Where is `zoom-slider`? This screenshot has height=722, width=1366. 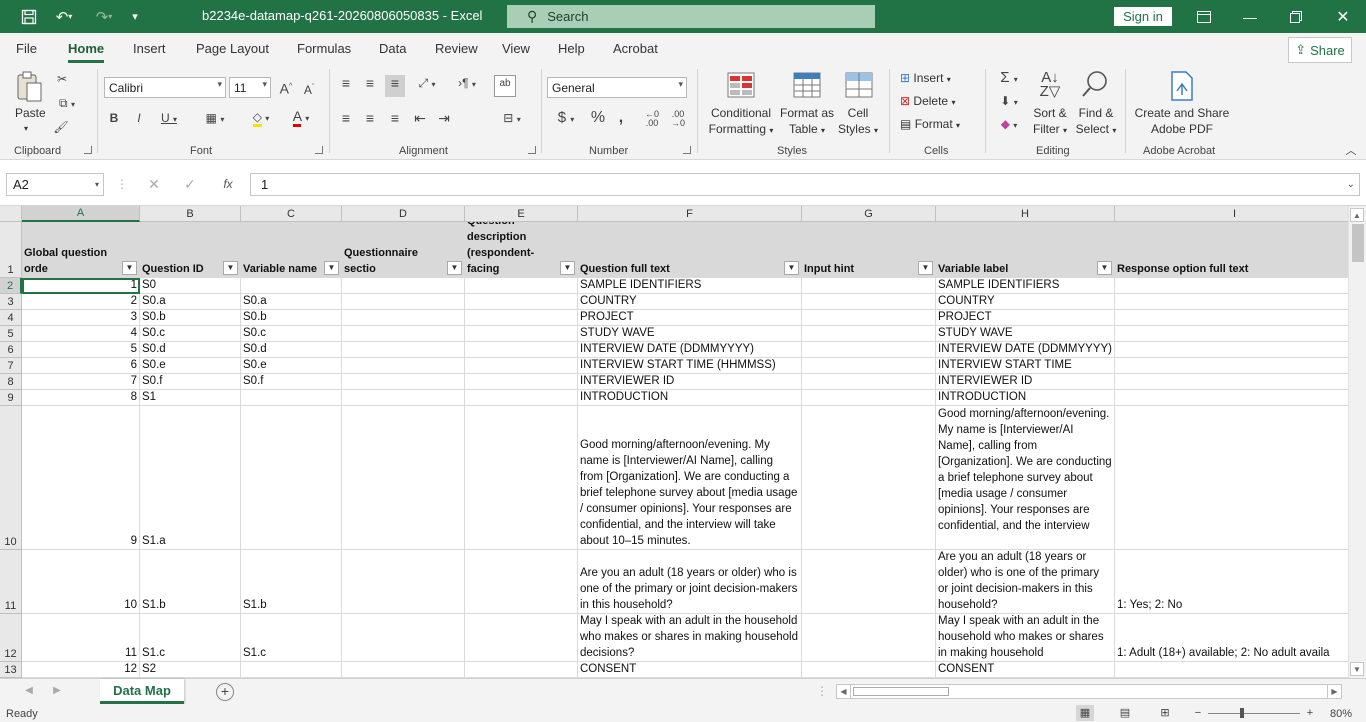
zoom-slider is located at coordinates (1254, 713).